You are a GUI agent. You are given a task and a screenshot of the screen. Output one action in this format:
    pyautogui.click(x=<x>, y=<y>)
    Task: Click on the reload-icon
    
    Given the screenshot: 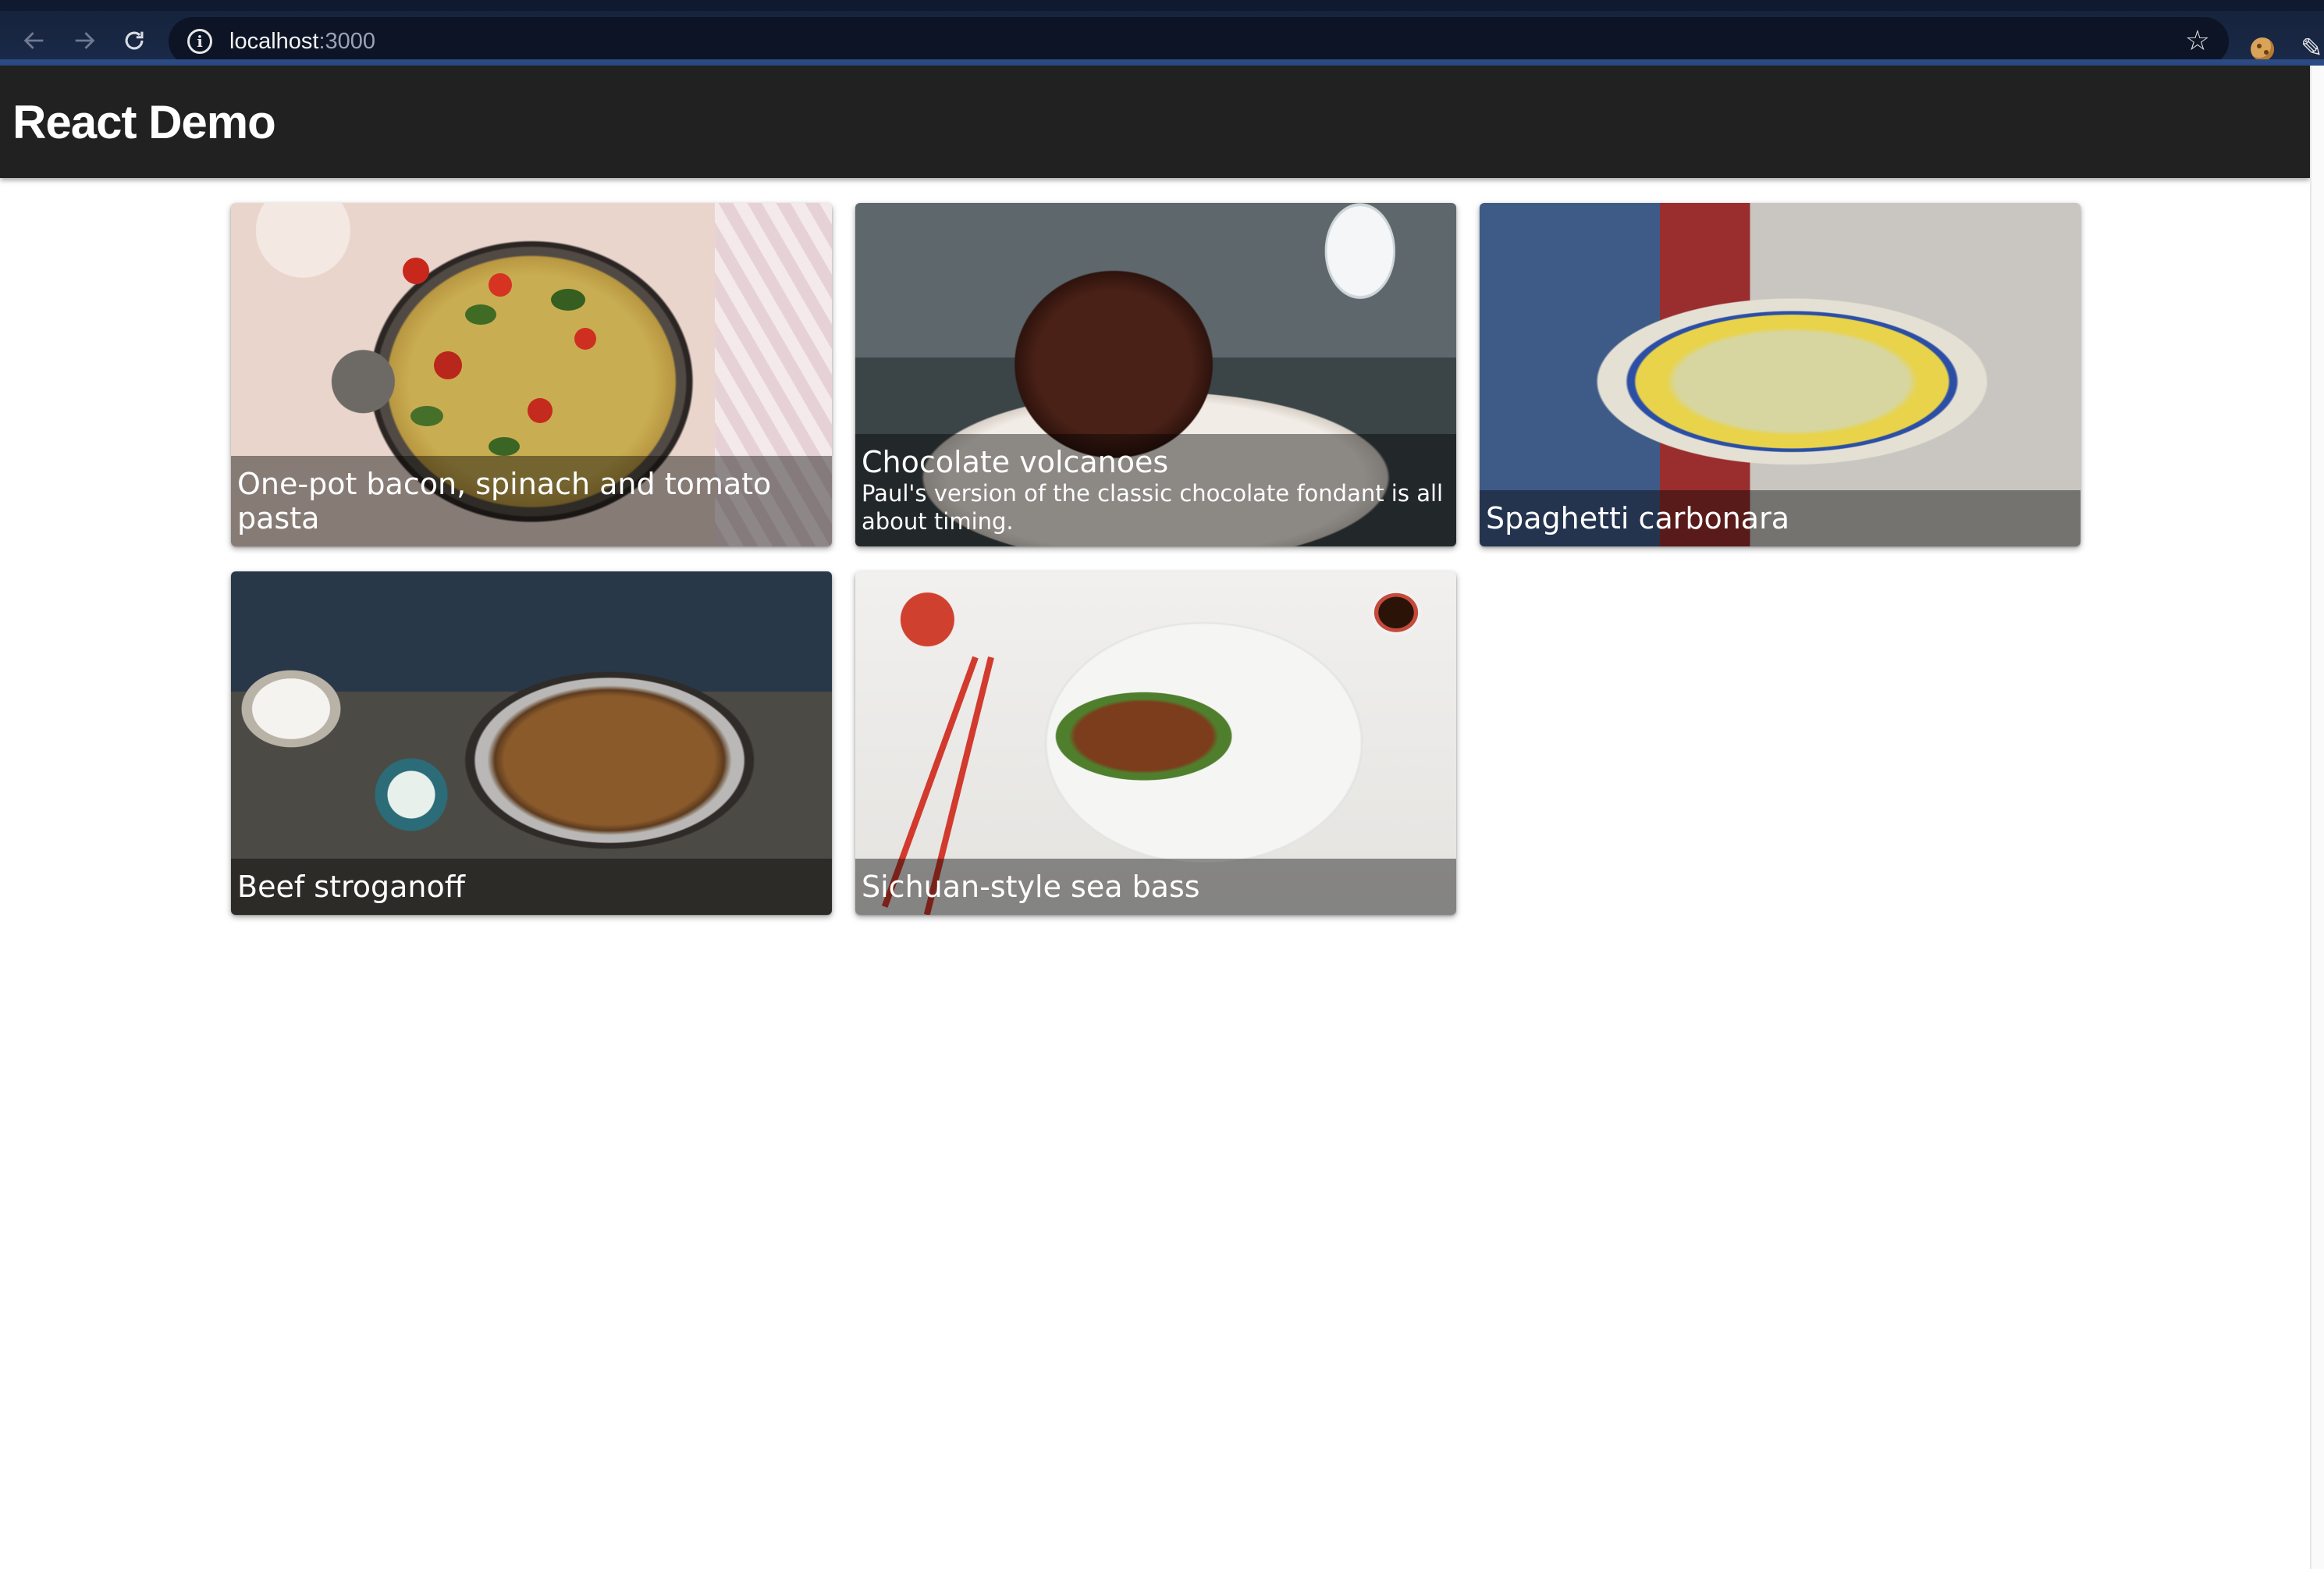 What is the action you would take?
    pyautogui.click(x=134, y=40)
    